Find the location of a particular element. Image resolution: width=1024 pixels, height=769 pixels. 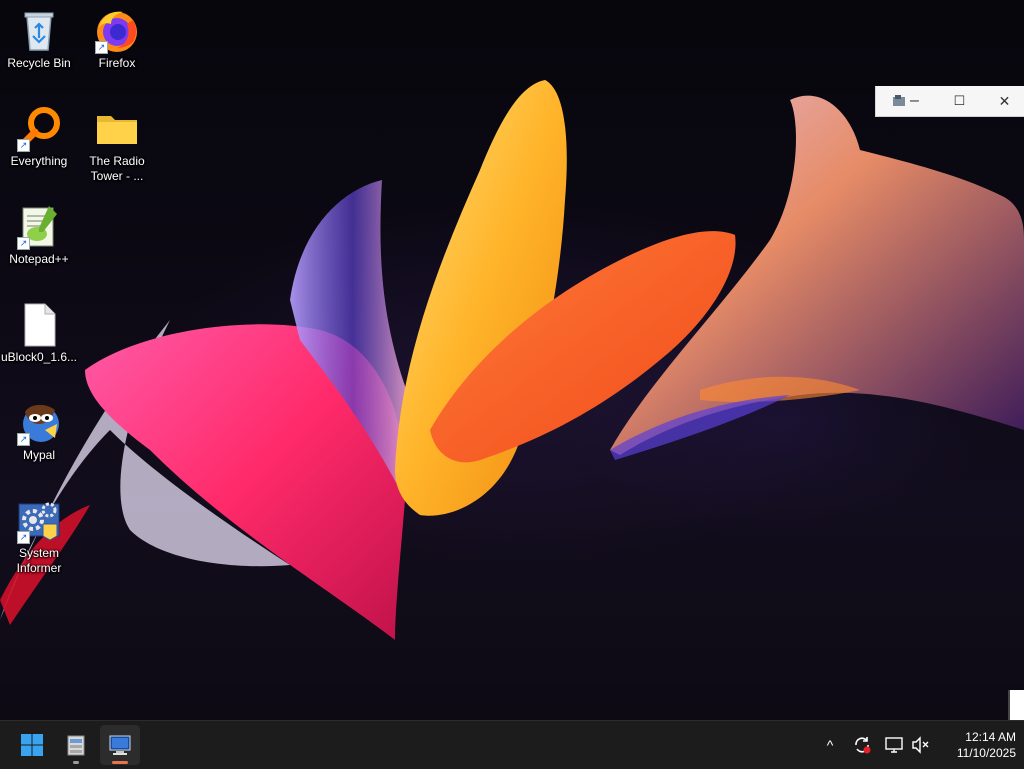

sync-alert-icon is located at coordinates (863, 745).